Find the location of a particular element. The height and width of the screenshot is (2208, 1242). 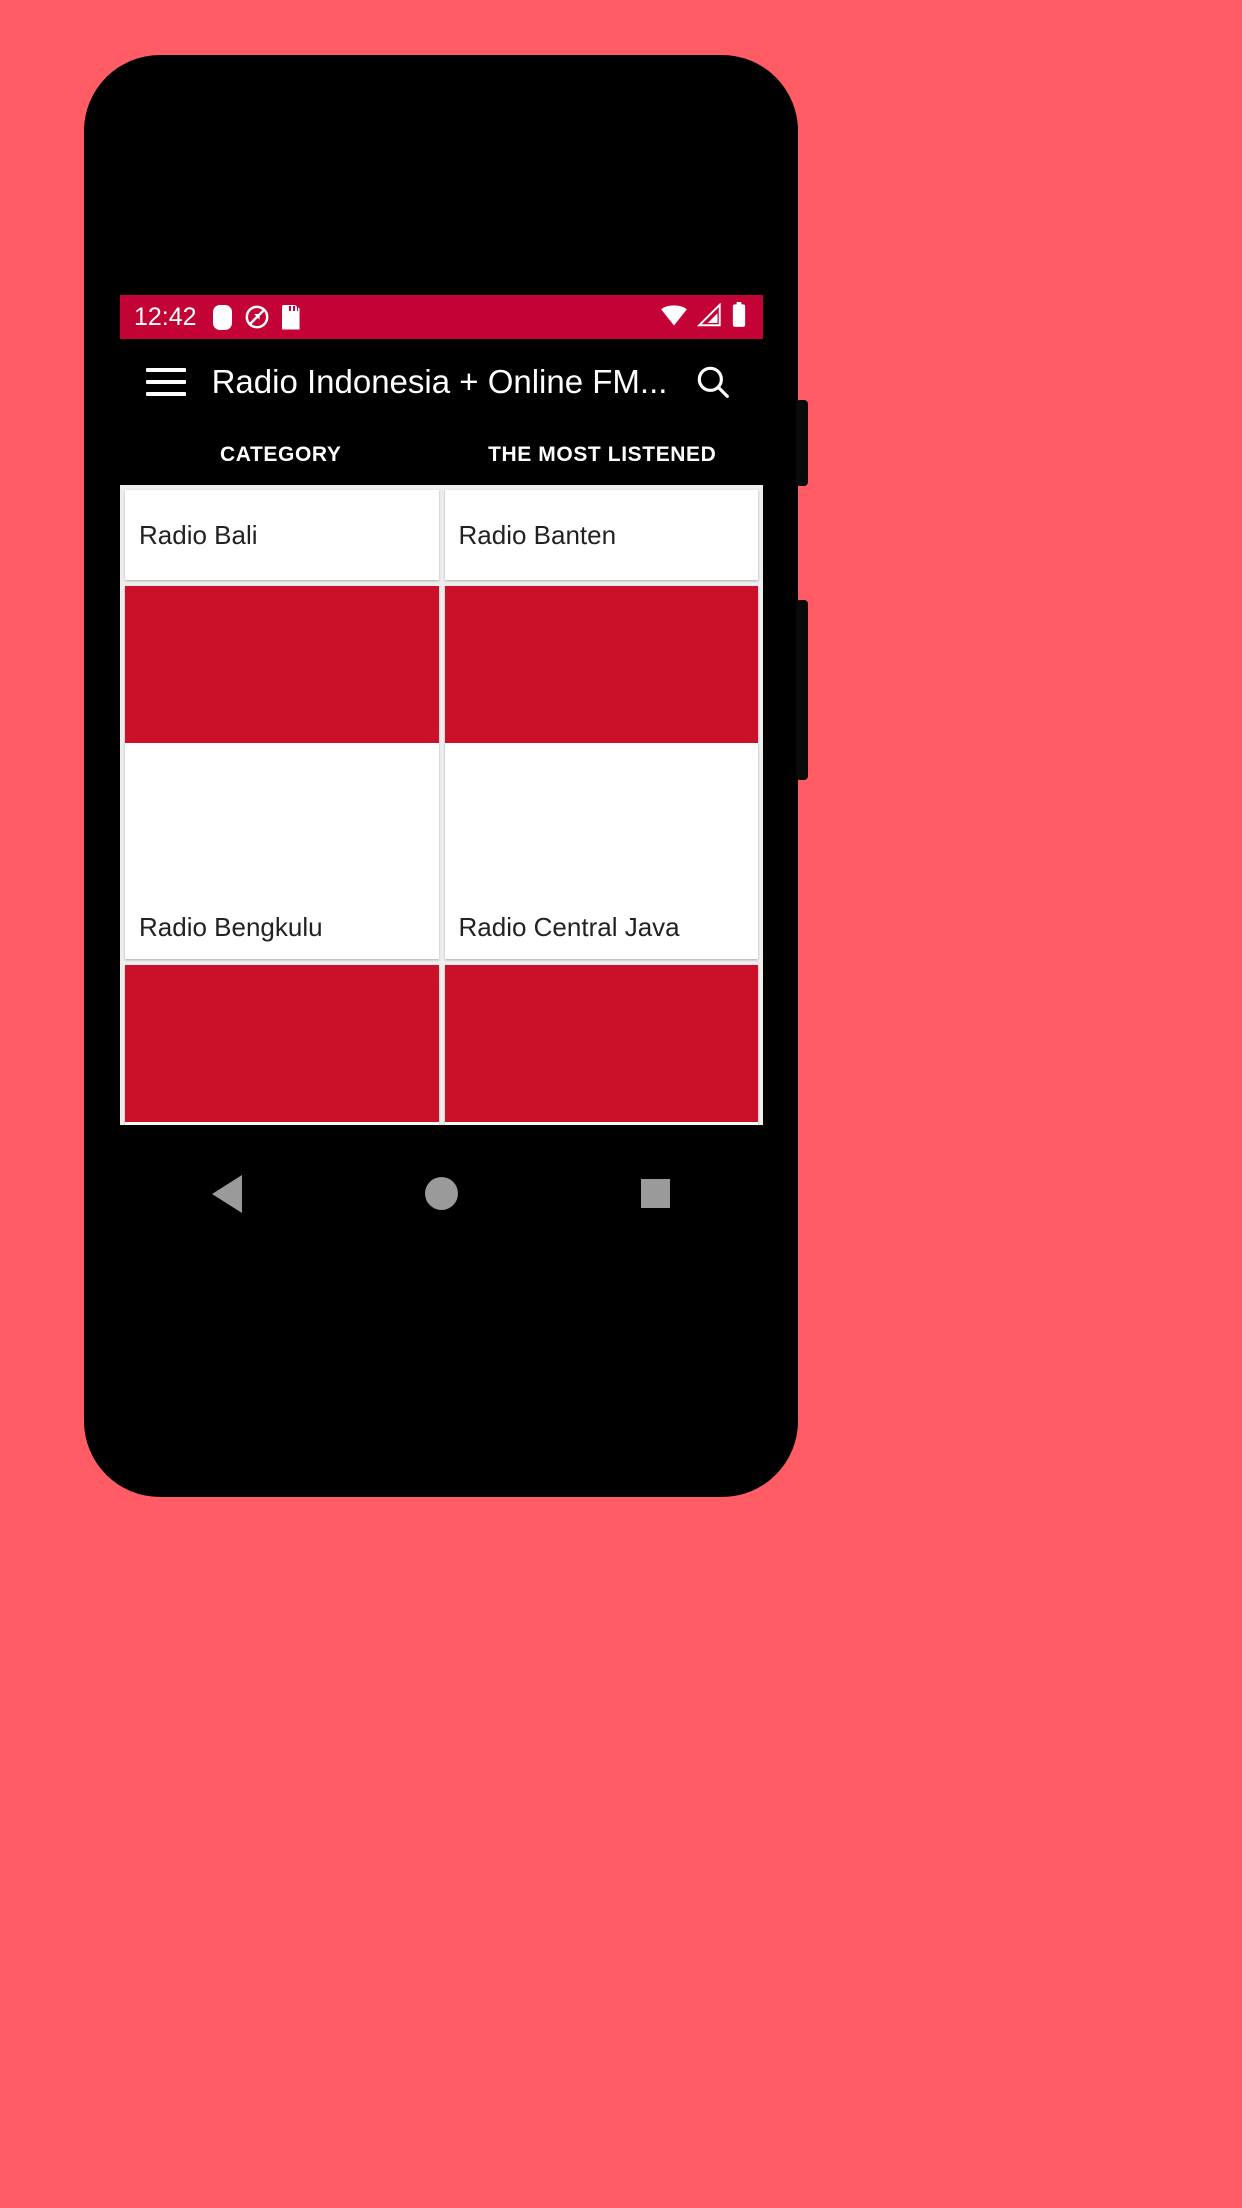

status-bar-left-group: 12:42 is located at coordinates (223, 317).